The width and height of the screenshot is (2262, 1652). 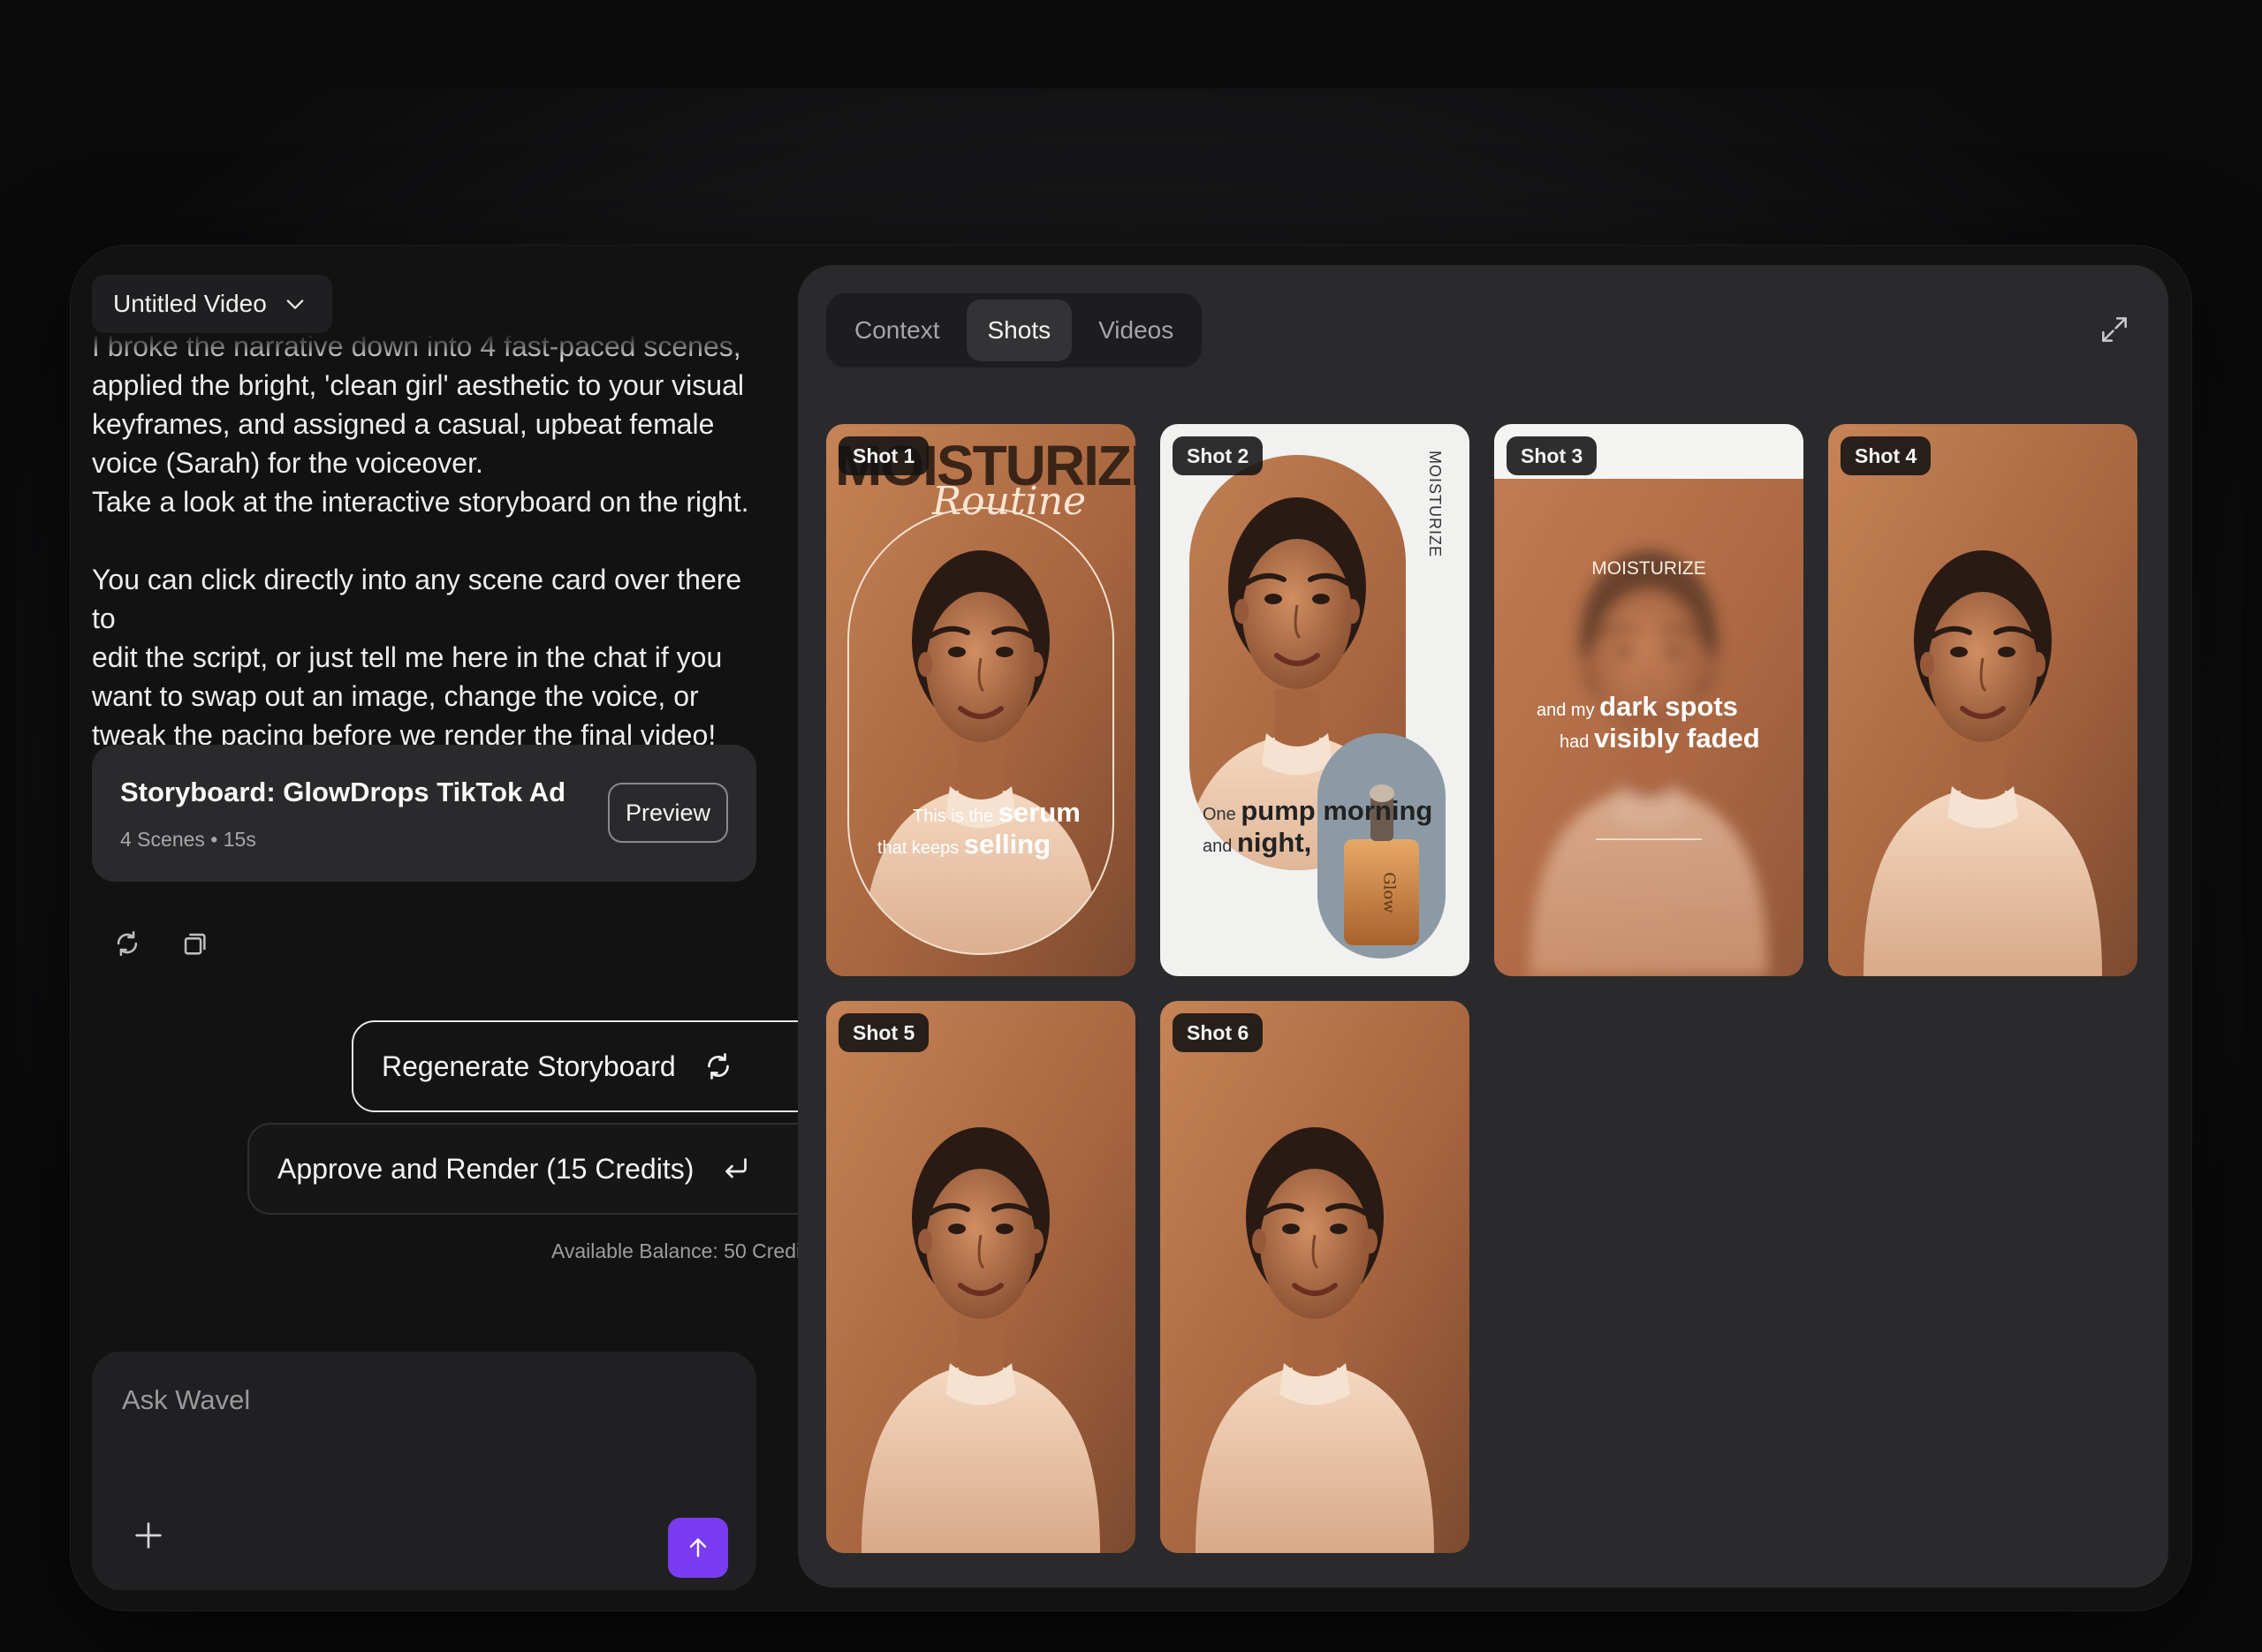 I want to click on shot-3-caption-line1: and my dark spots, so click(x=1637, y=707).